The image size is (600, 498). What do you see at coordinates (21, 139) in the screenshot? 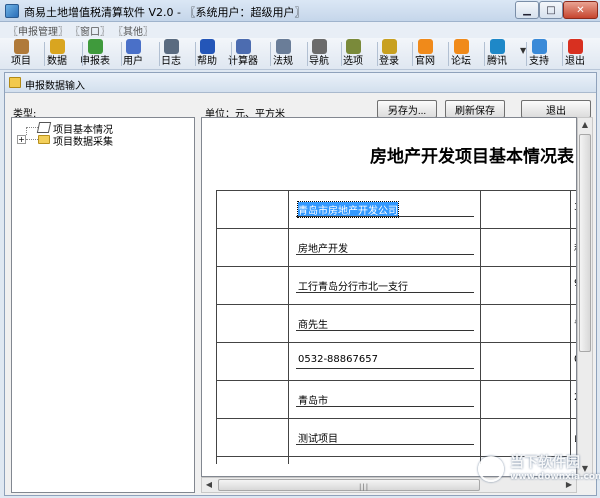
I see `expand-icon: +` at bounding box center [21, 139].